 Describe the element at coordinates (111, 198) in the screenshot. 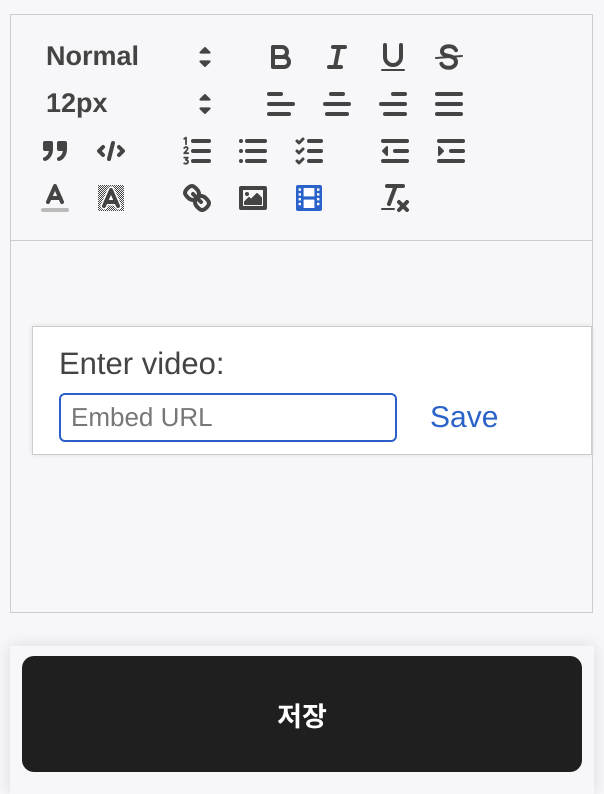

I see `highlight-icon` at that location.